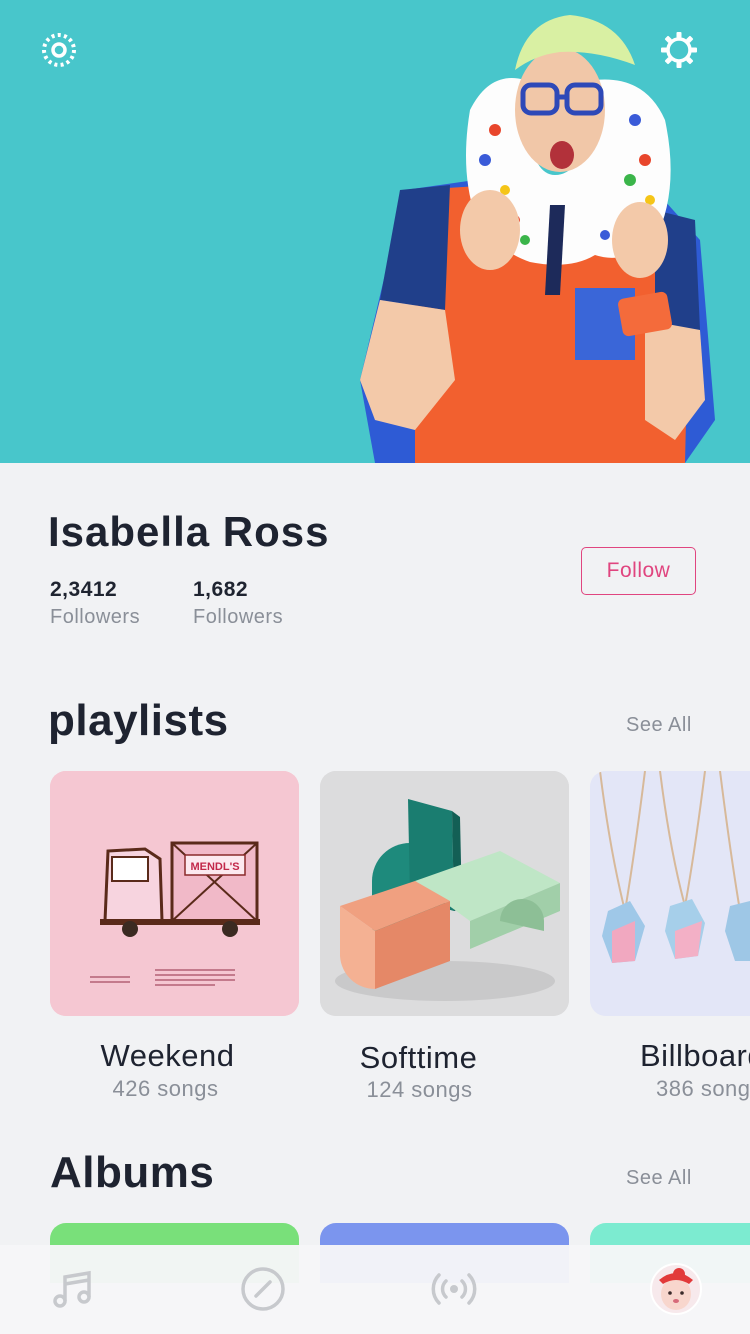 The height and width of the screenshot is (1334, 750). What do you see at coordinates (167, 1056) in the screenshot?
I see `playlist-title: Weekend` at bounding box center [167, 1056].